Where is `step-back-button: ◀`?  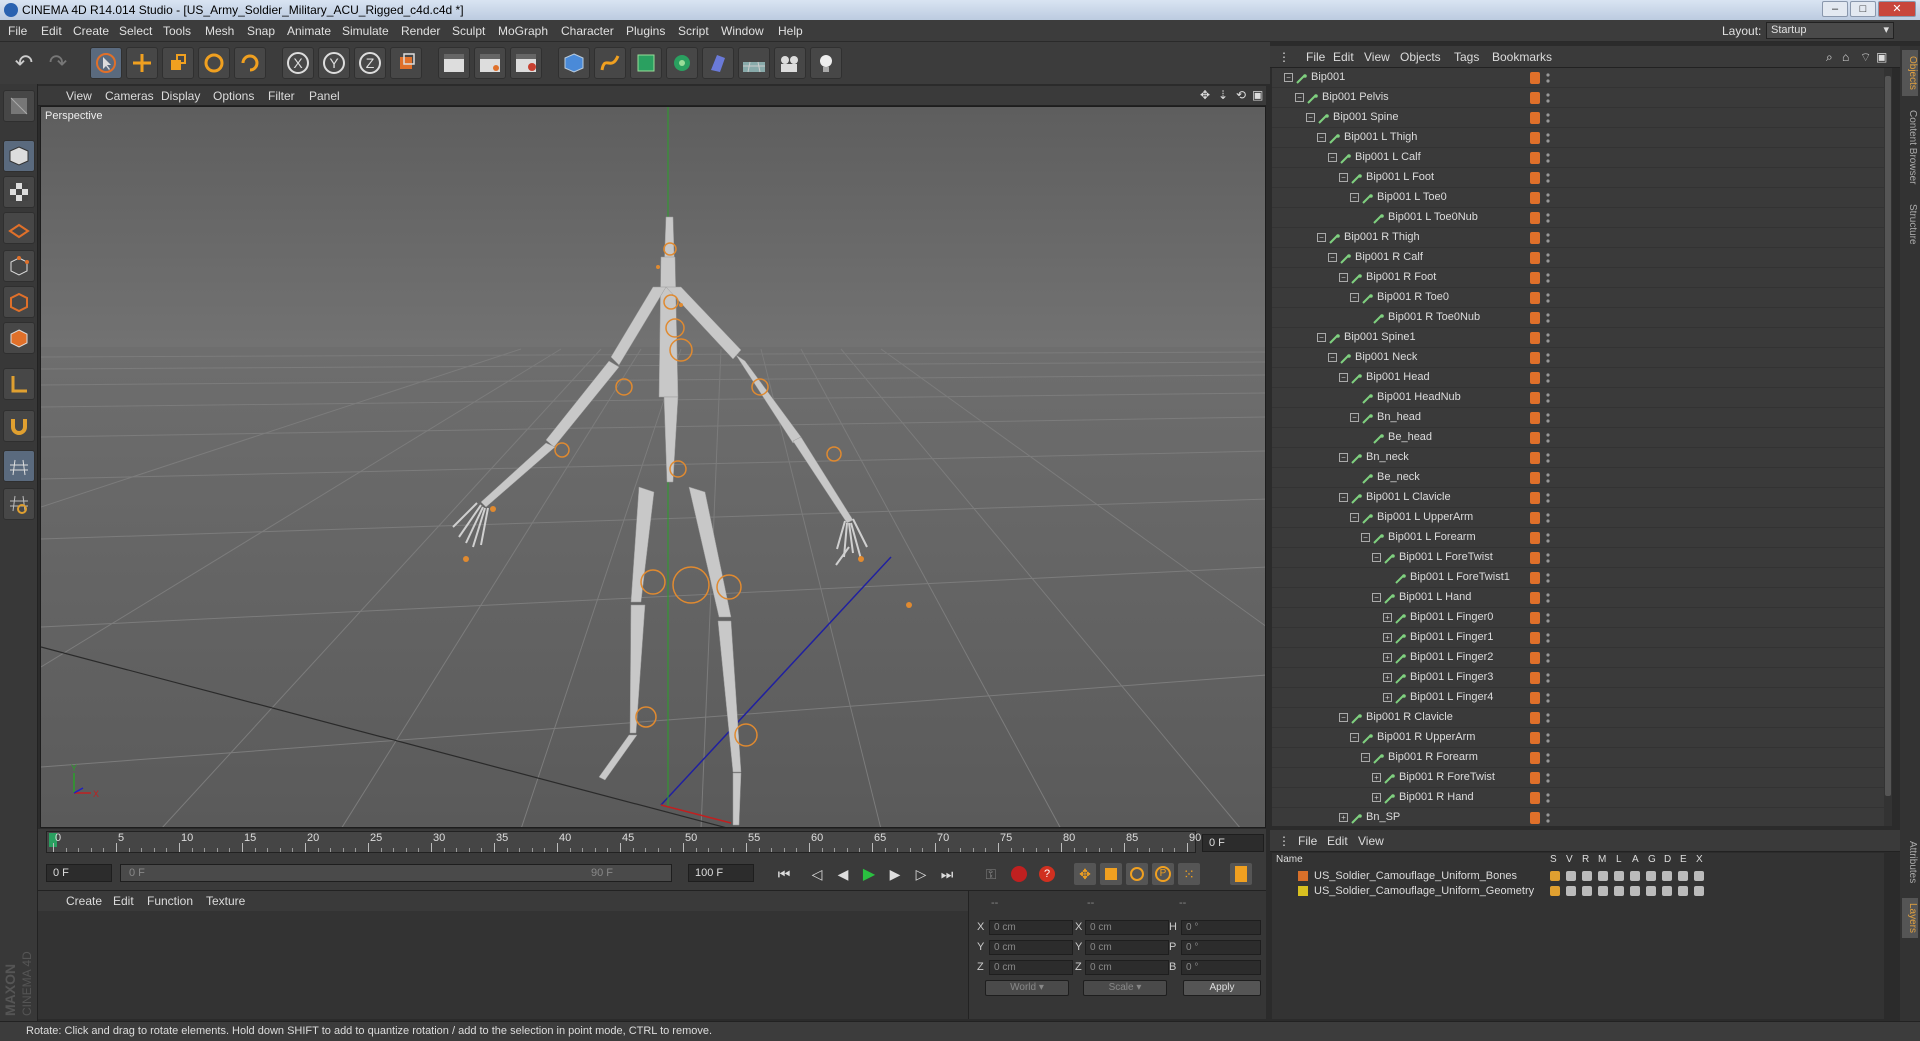 step-back-button: ◀ is located at coordinates (843, 874).